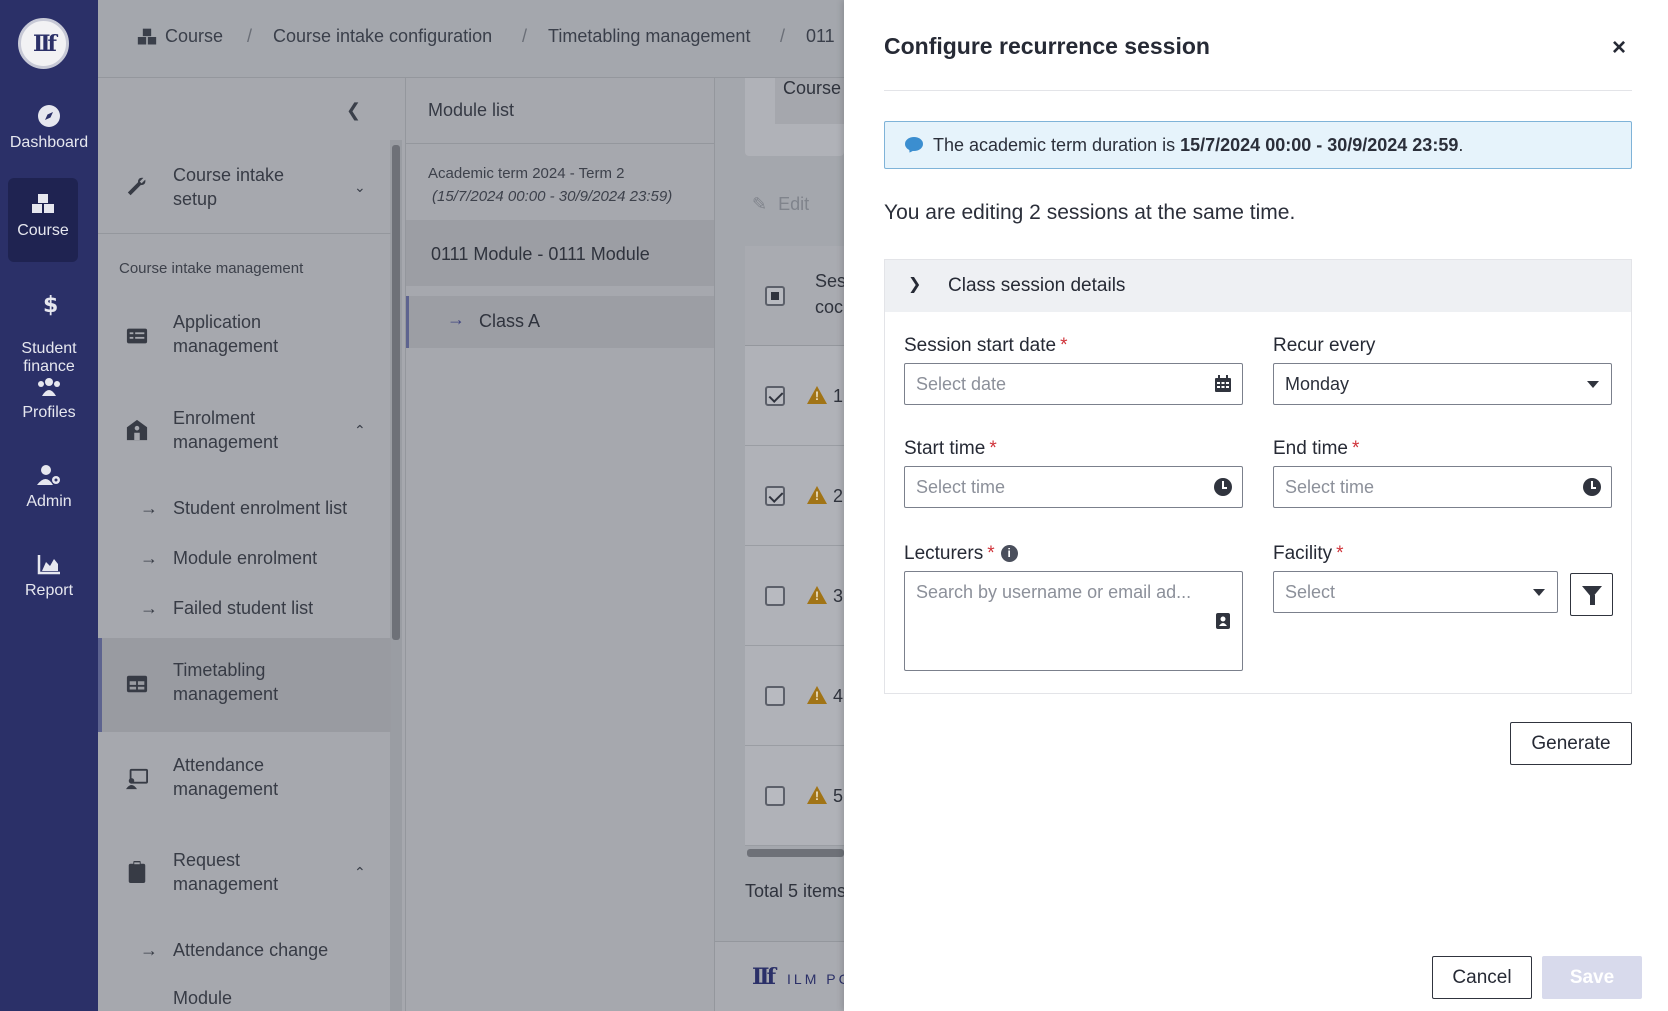 The image size is (1668, 1011). What do you see at coordinates (244, 336) in the screenshot?
I see `sidebar-item-application-management: Application management` at bounding box center [244, 336].